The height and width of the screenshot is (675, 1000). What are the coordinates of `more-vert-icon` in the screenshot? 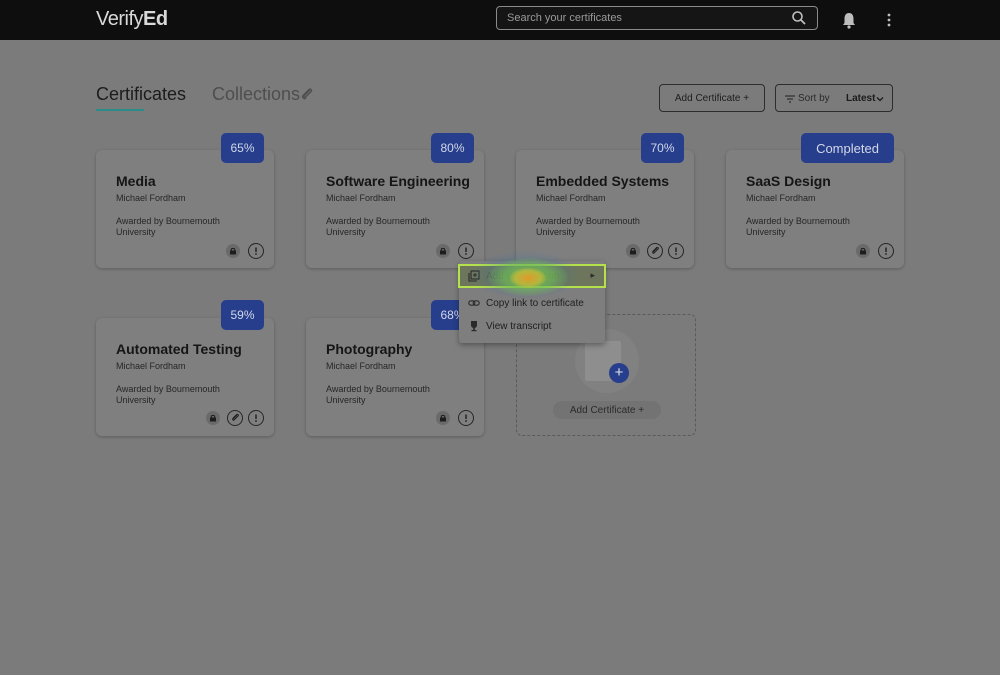 It's located at (889, 20).